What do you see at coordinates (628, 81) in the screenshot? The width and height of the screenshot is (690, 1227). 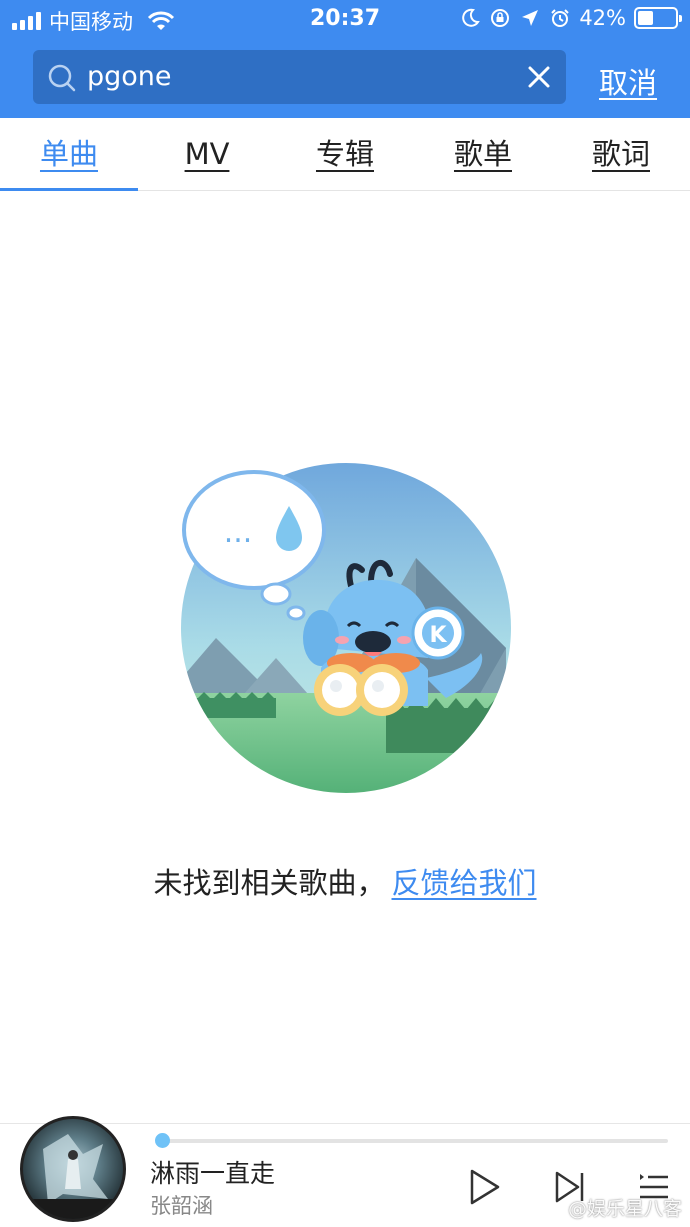 I see `cancel-button: 取消` at bounding box center [628, 81].